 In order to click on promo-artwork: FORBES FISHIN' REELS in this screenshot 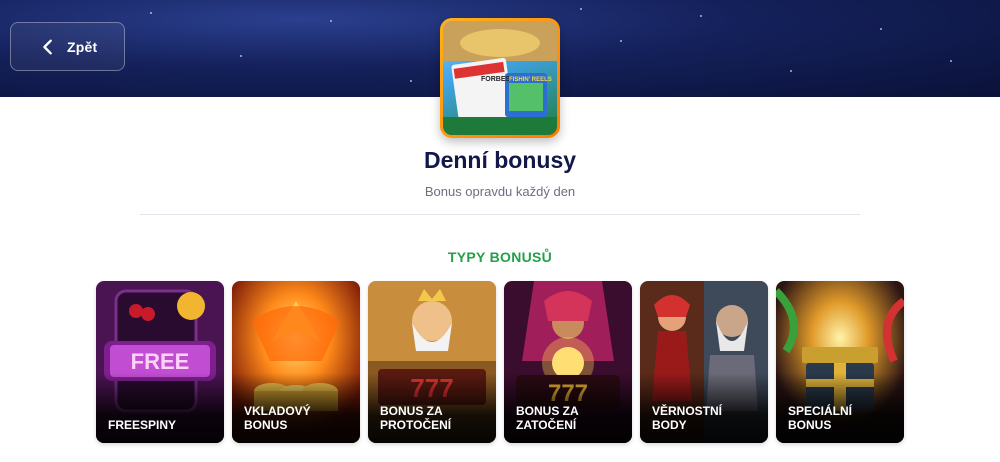, I will do `click(500, 78)`.